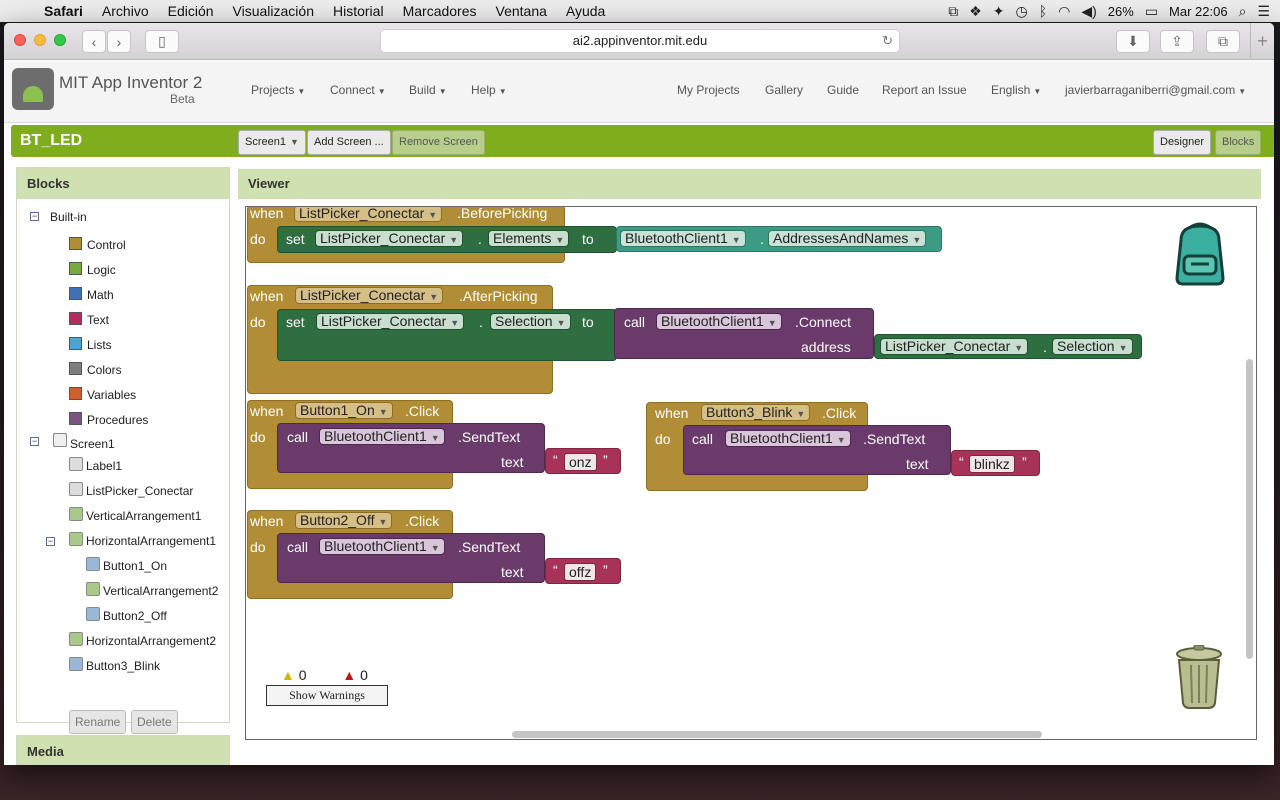 This screenshot has height=800, width=1280. What do you see at coordinates (999, 11) in the screenshot?
I see `flux-icon: ✦` at bounding box center [999, 11].